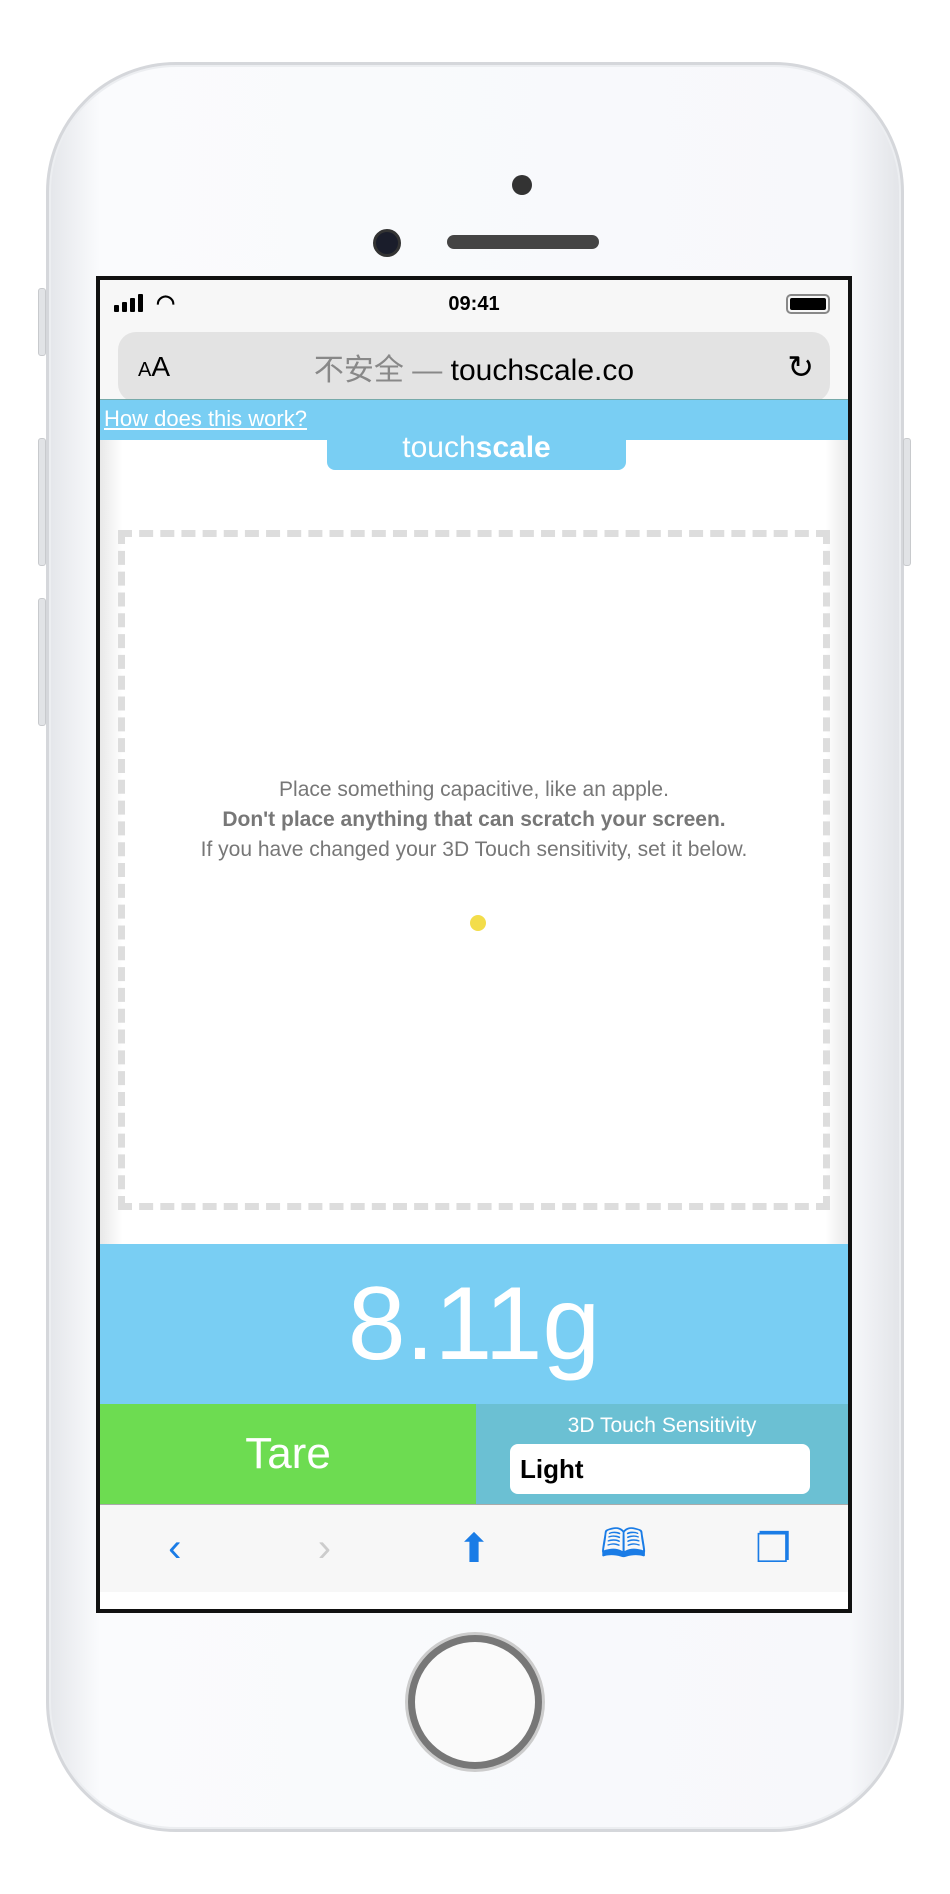  What do you see at coordinates (907, 502) in the screenshot?
I see `power-button` at bounding box center [907, 502].